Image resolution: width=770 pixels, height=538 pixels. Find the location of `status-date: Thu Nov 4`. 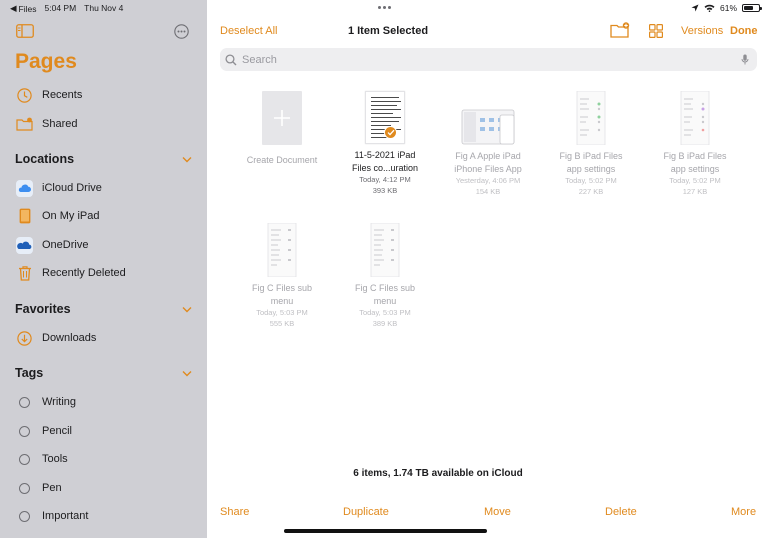

status-date: Thu Nov 4 is located at coordinates (104, 8).